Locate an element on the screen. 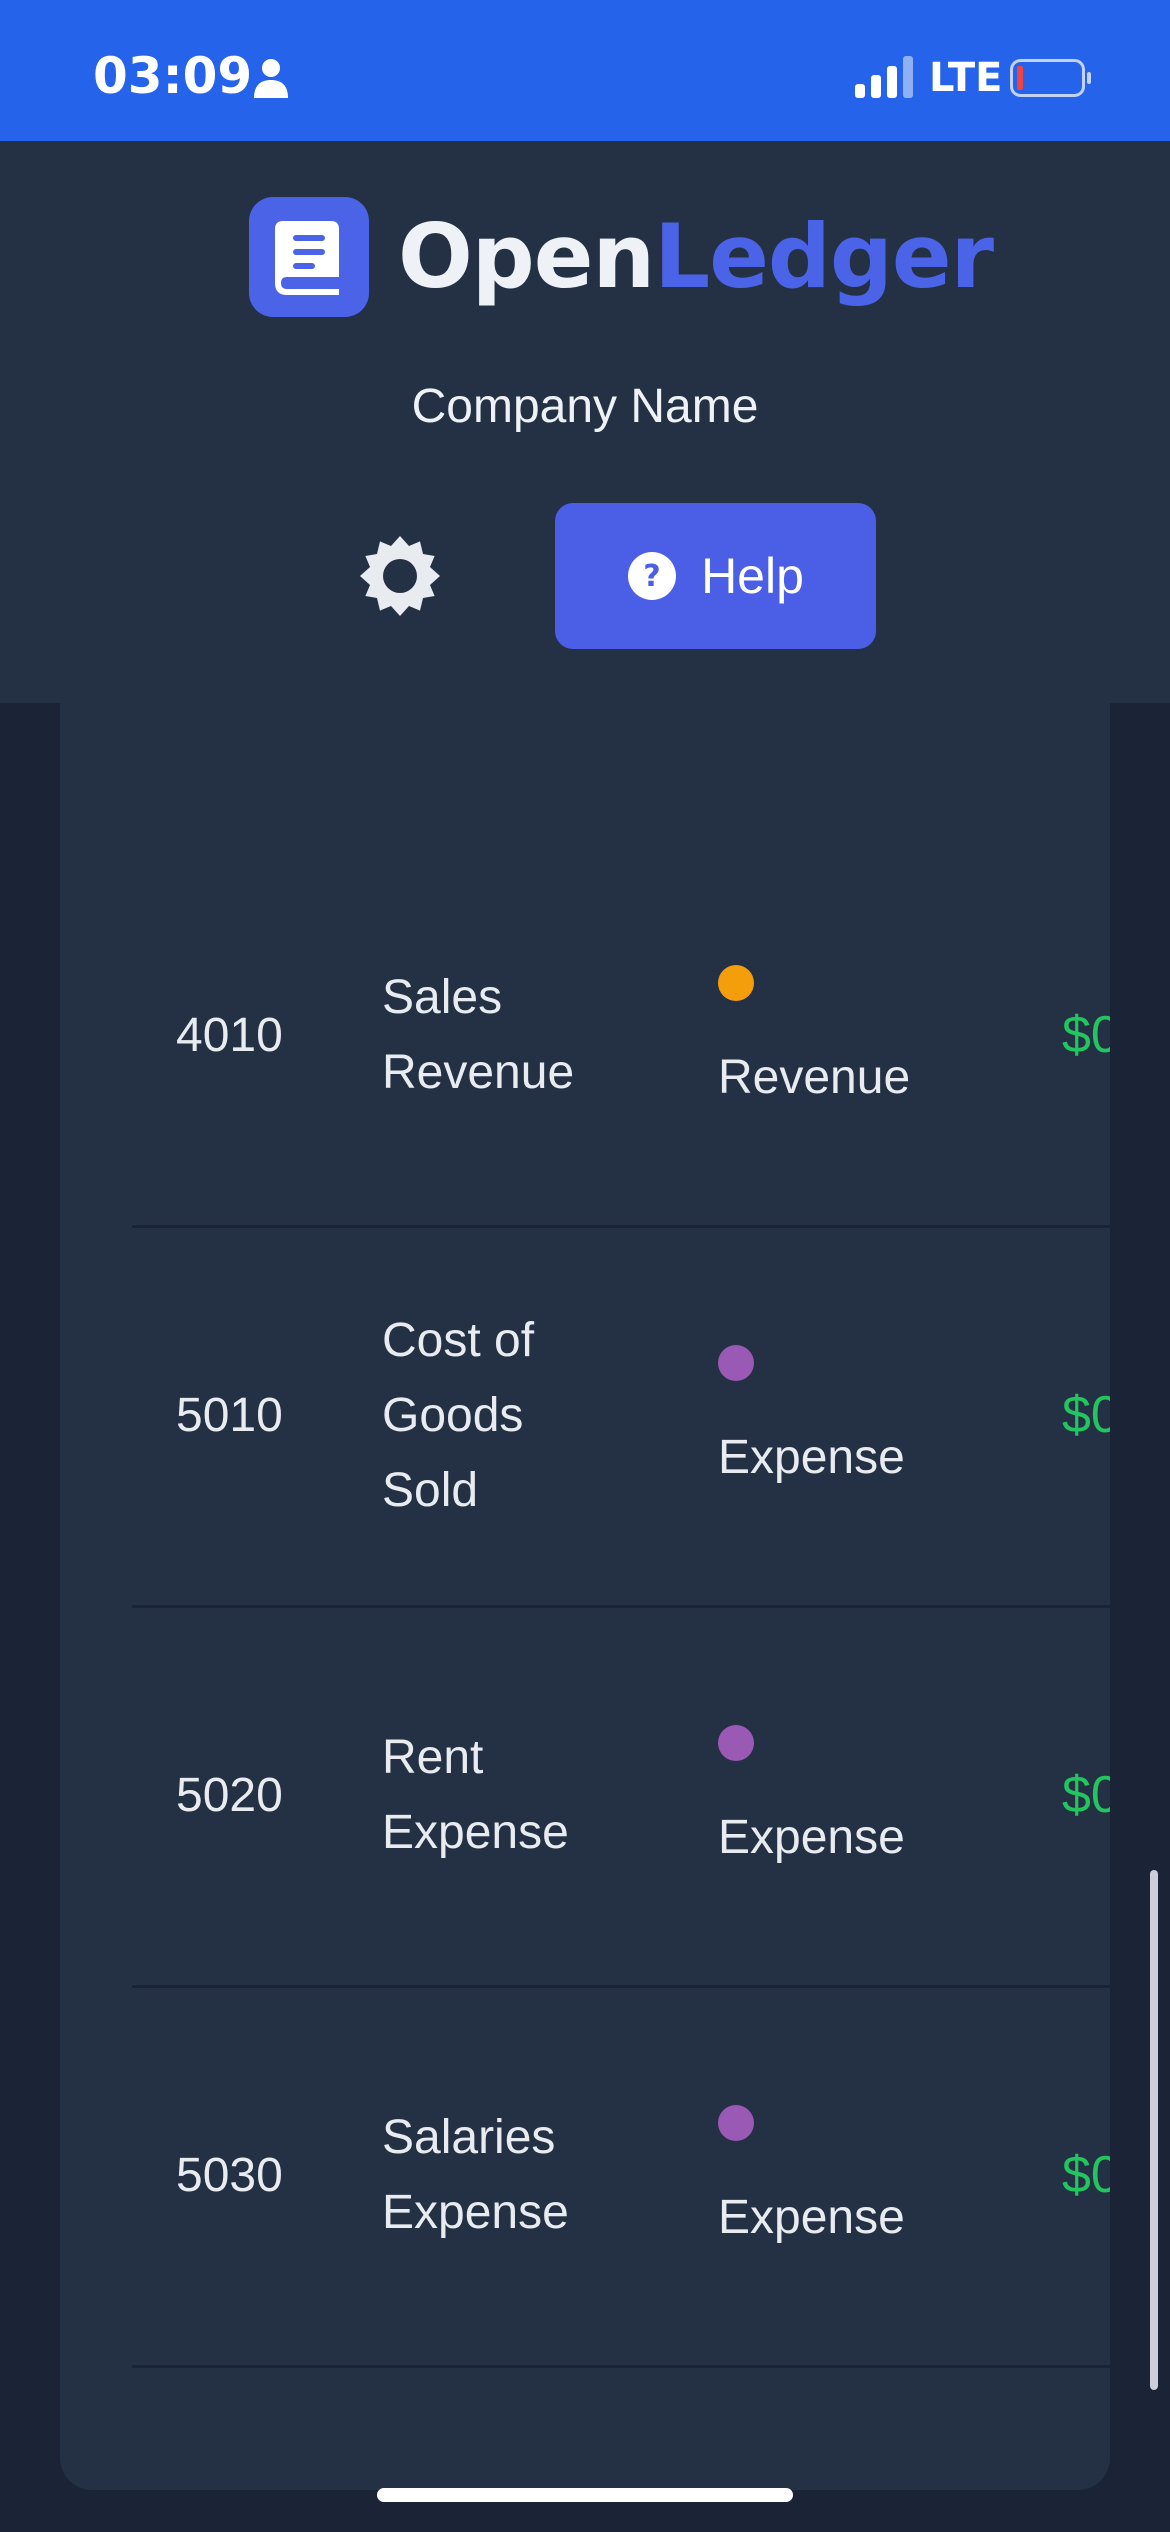 The height and width of the screenshot is (2532, 1170). cellular-signal-icon is located at coordinates (885, 77).